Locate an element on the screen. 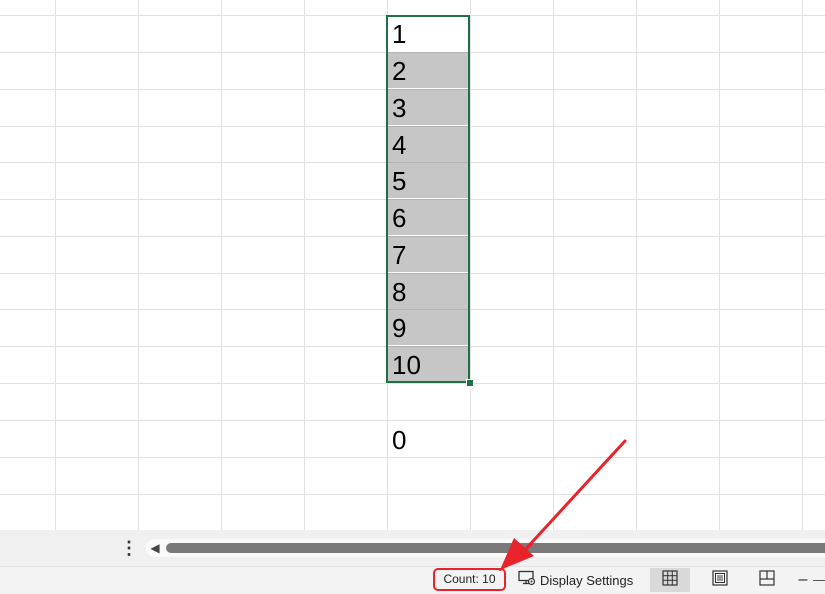  page-break-preview-button is located at coordinates (767, 580).